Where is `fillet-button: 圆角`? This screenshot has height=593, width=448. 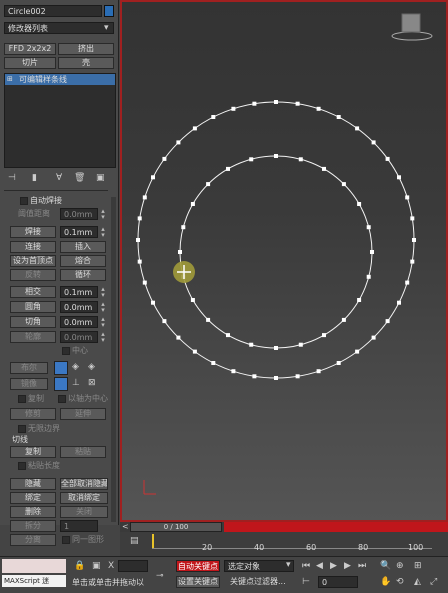 fillet-button: 圆角 is located at coordinates (33, 307).